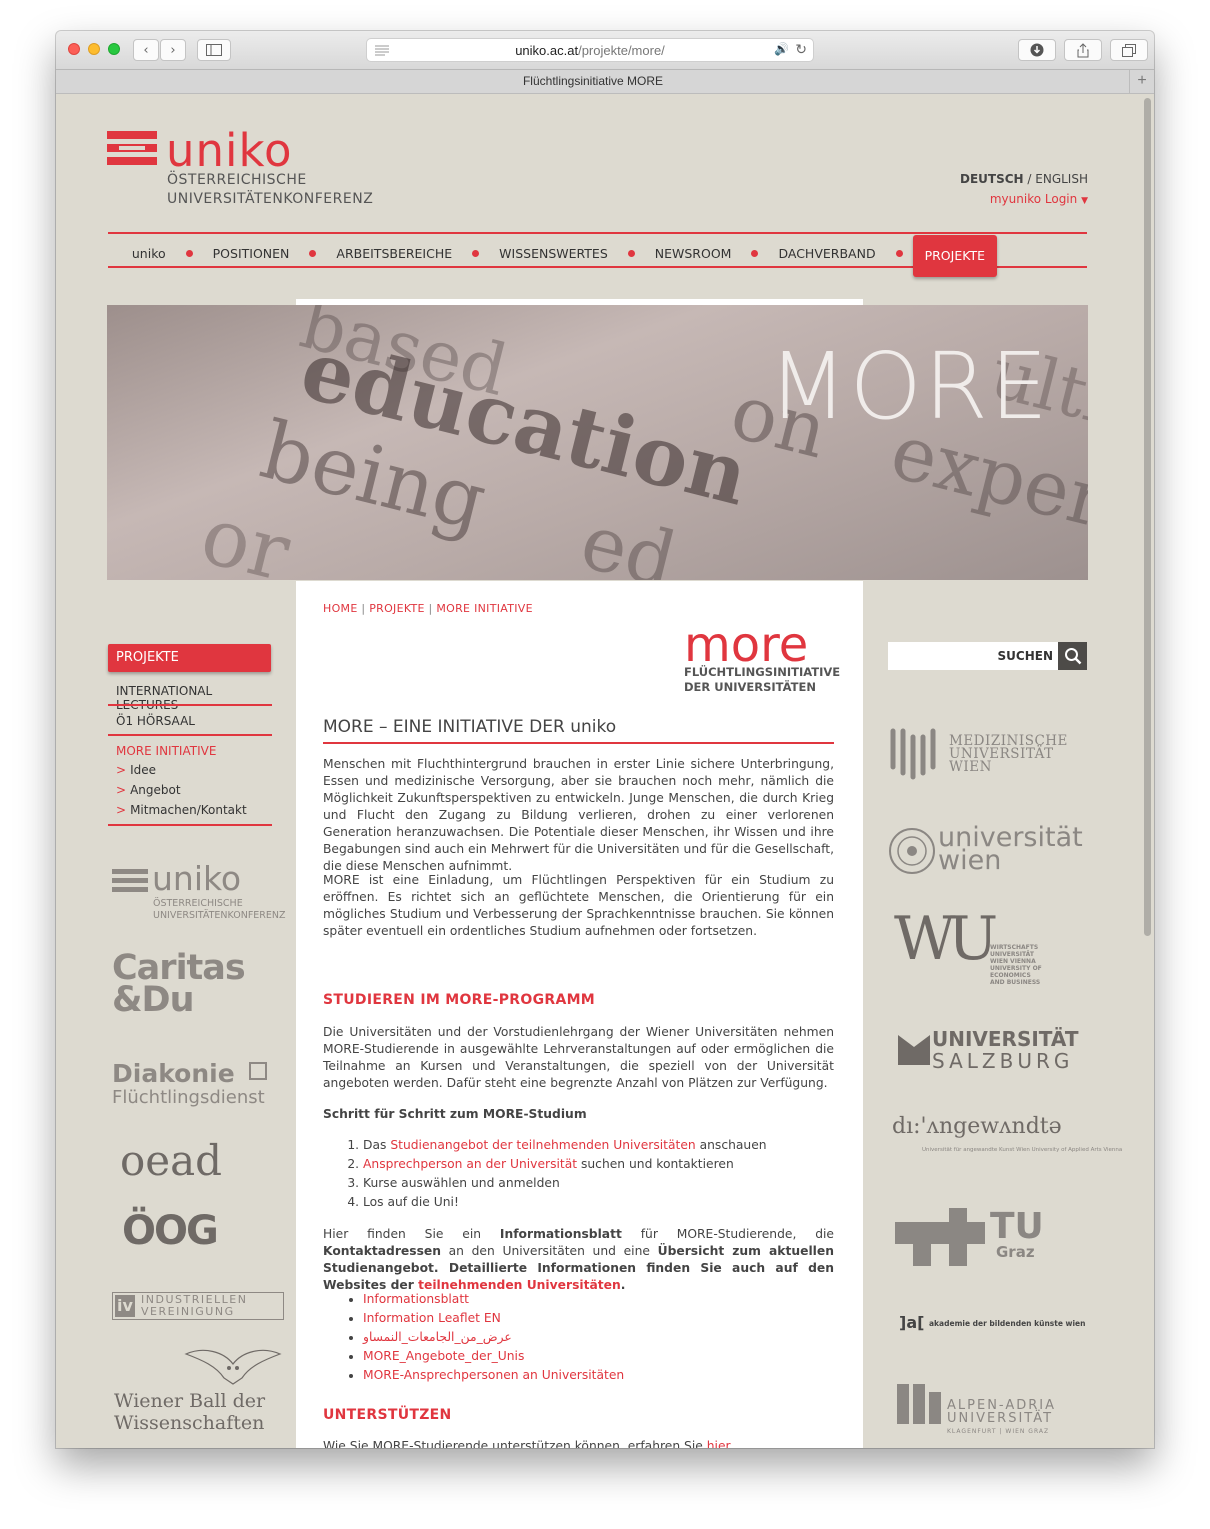 Image resolution: width=1210 pixels, height=1529 pixels. Describe the element at coordinates (188, 1311) in the screenshot. I see `iv-line2: VEREINIGUNG` at that location.